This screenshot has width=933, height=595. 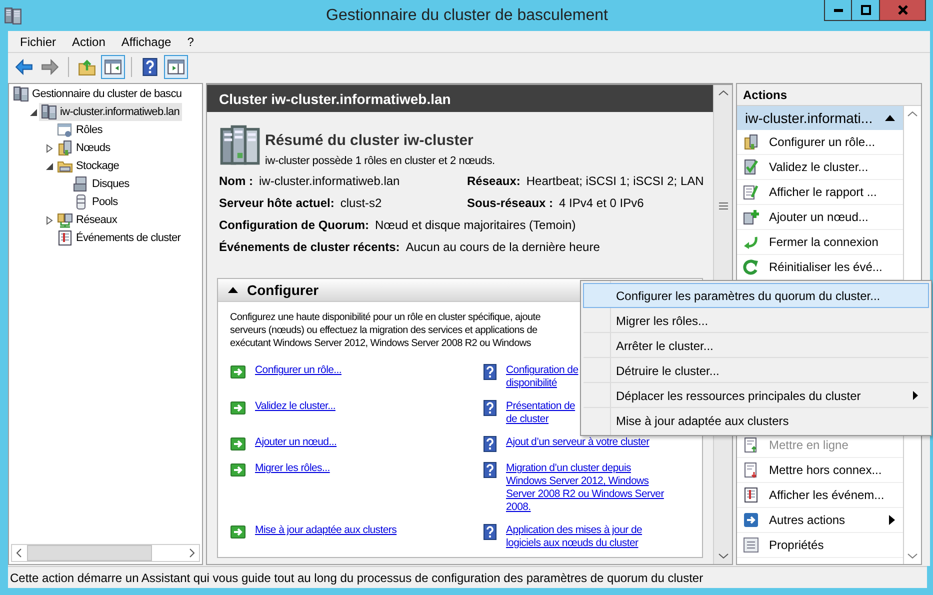 What do you see at coordinates (493, 182) in the screenshot?
I see `property-label: Réseaux:` at bounding box center [493, 182].